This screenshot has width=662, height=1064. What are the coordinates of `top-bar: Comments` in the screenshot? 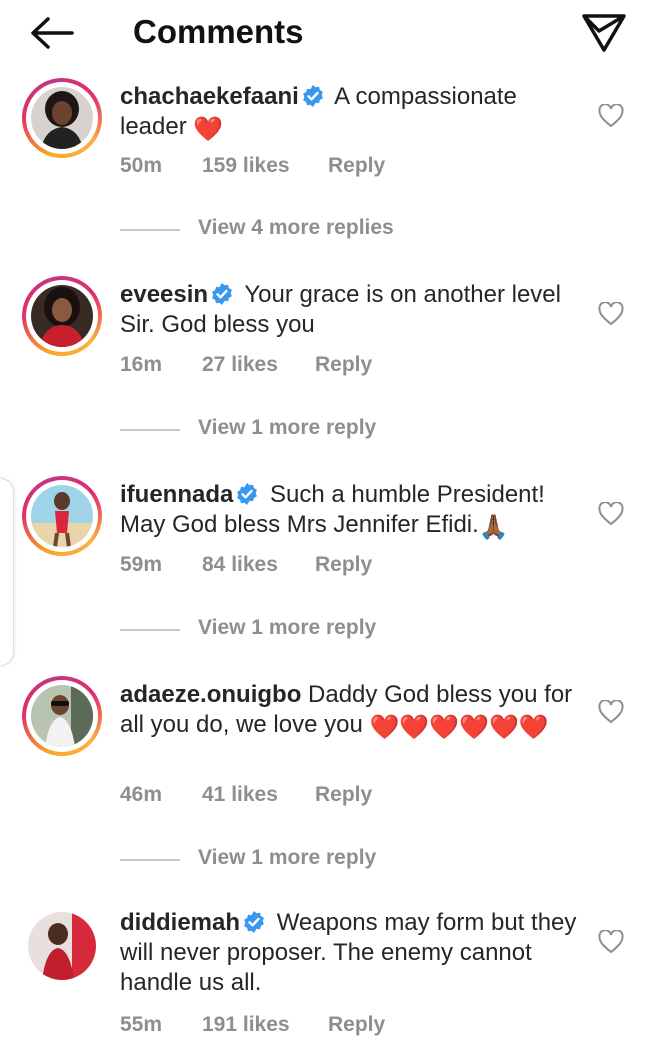 It's located at (331, 33).